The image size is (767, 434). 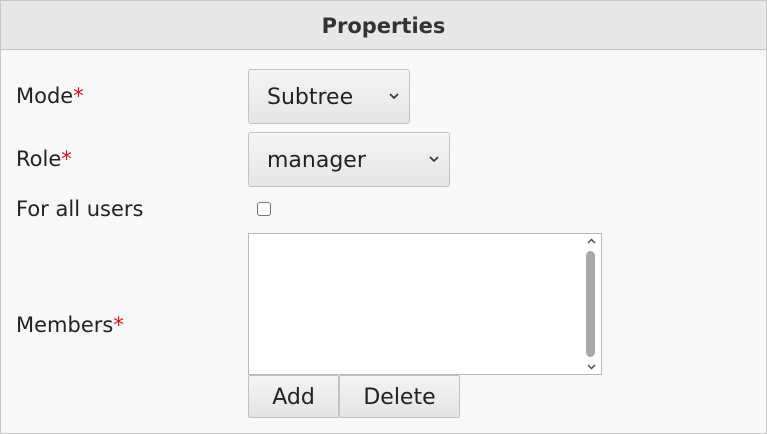 I want to click on role-select: manager, so click(x=349, y=159).